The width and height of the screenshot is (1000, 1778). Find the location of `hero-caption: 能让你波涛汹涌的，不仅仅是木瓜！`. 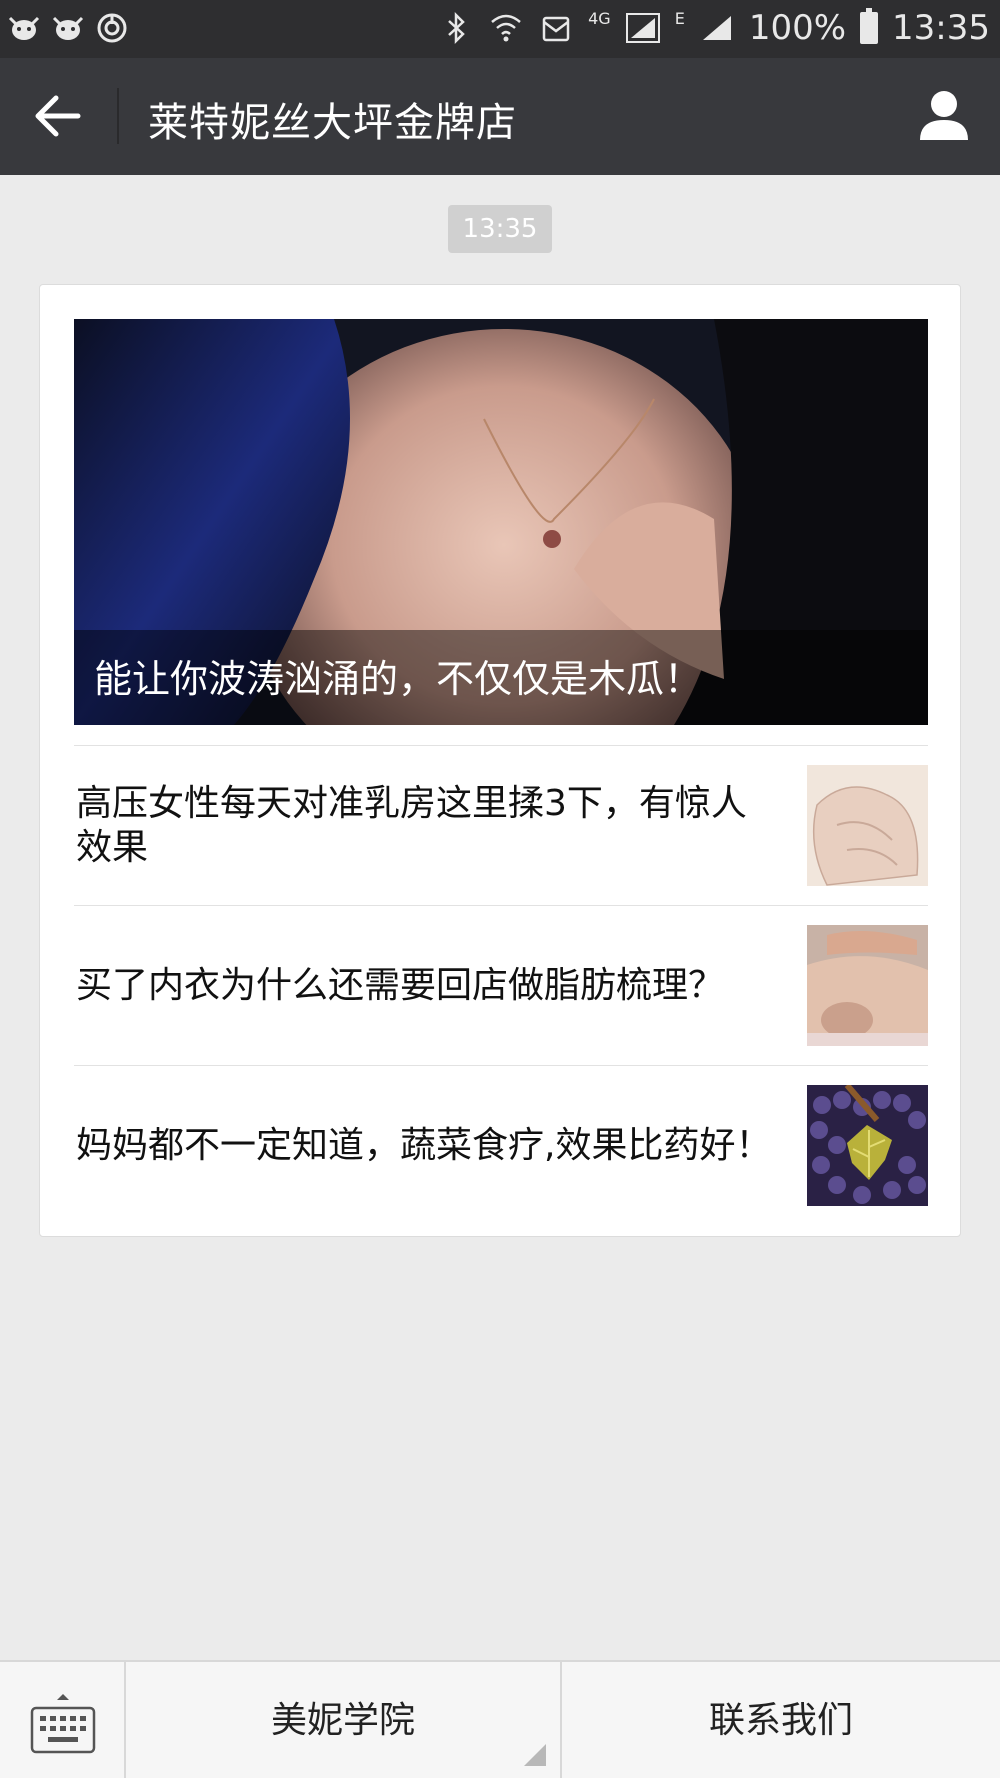

hero-caption: 能让你波涛汹涌的，不仅仅是木瓜！ is located at coordinates (398, 679).